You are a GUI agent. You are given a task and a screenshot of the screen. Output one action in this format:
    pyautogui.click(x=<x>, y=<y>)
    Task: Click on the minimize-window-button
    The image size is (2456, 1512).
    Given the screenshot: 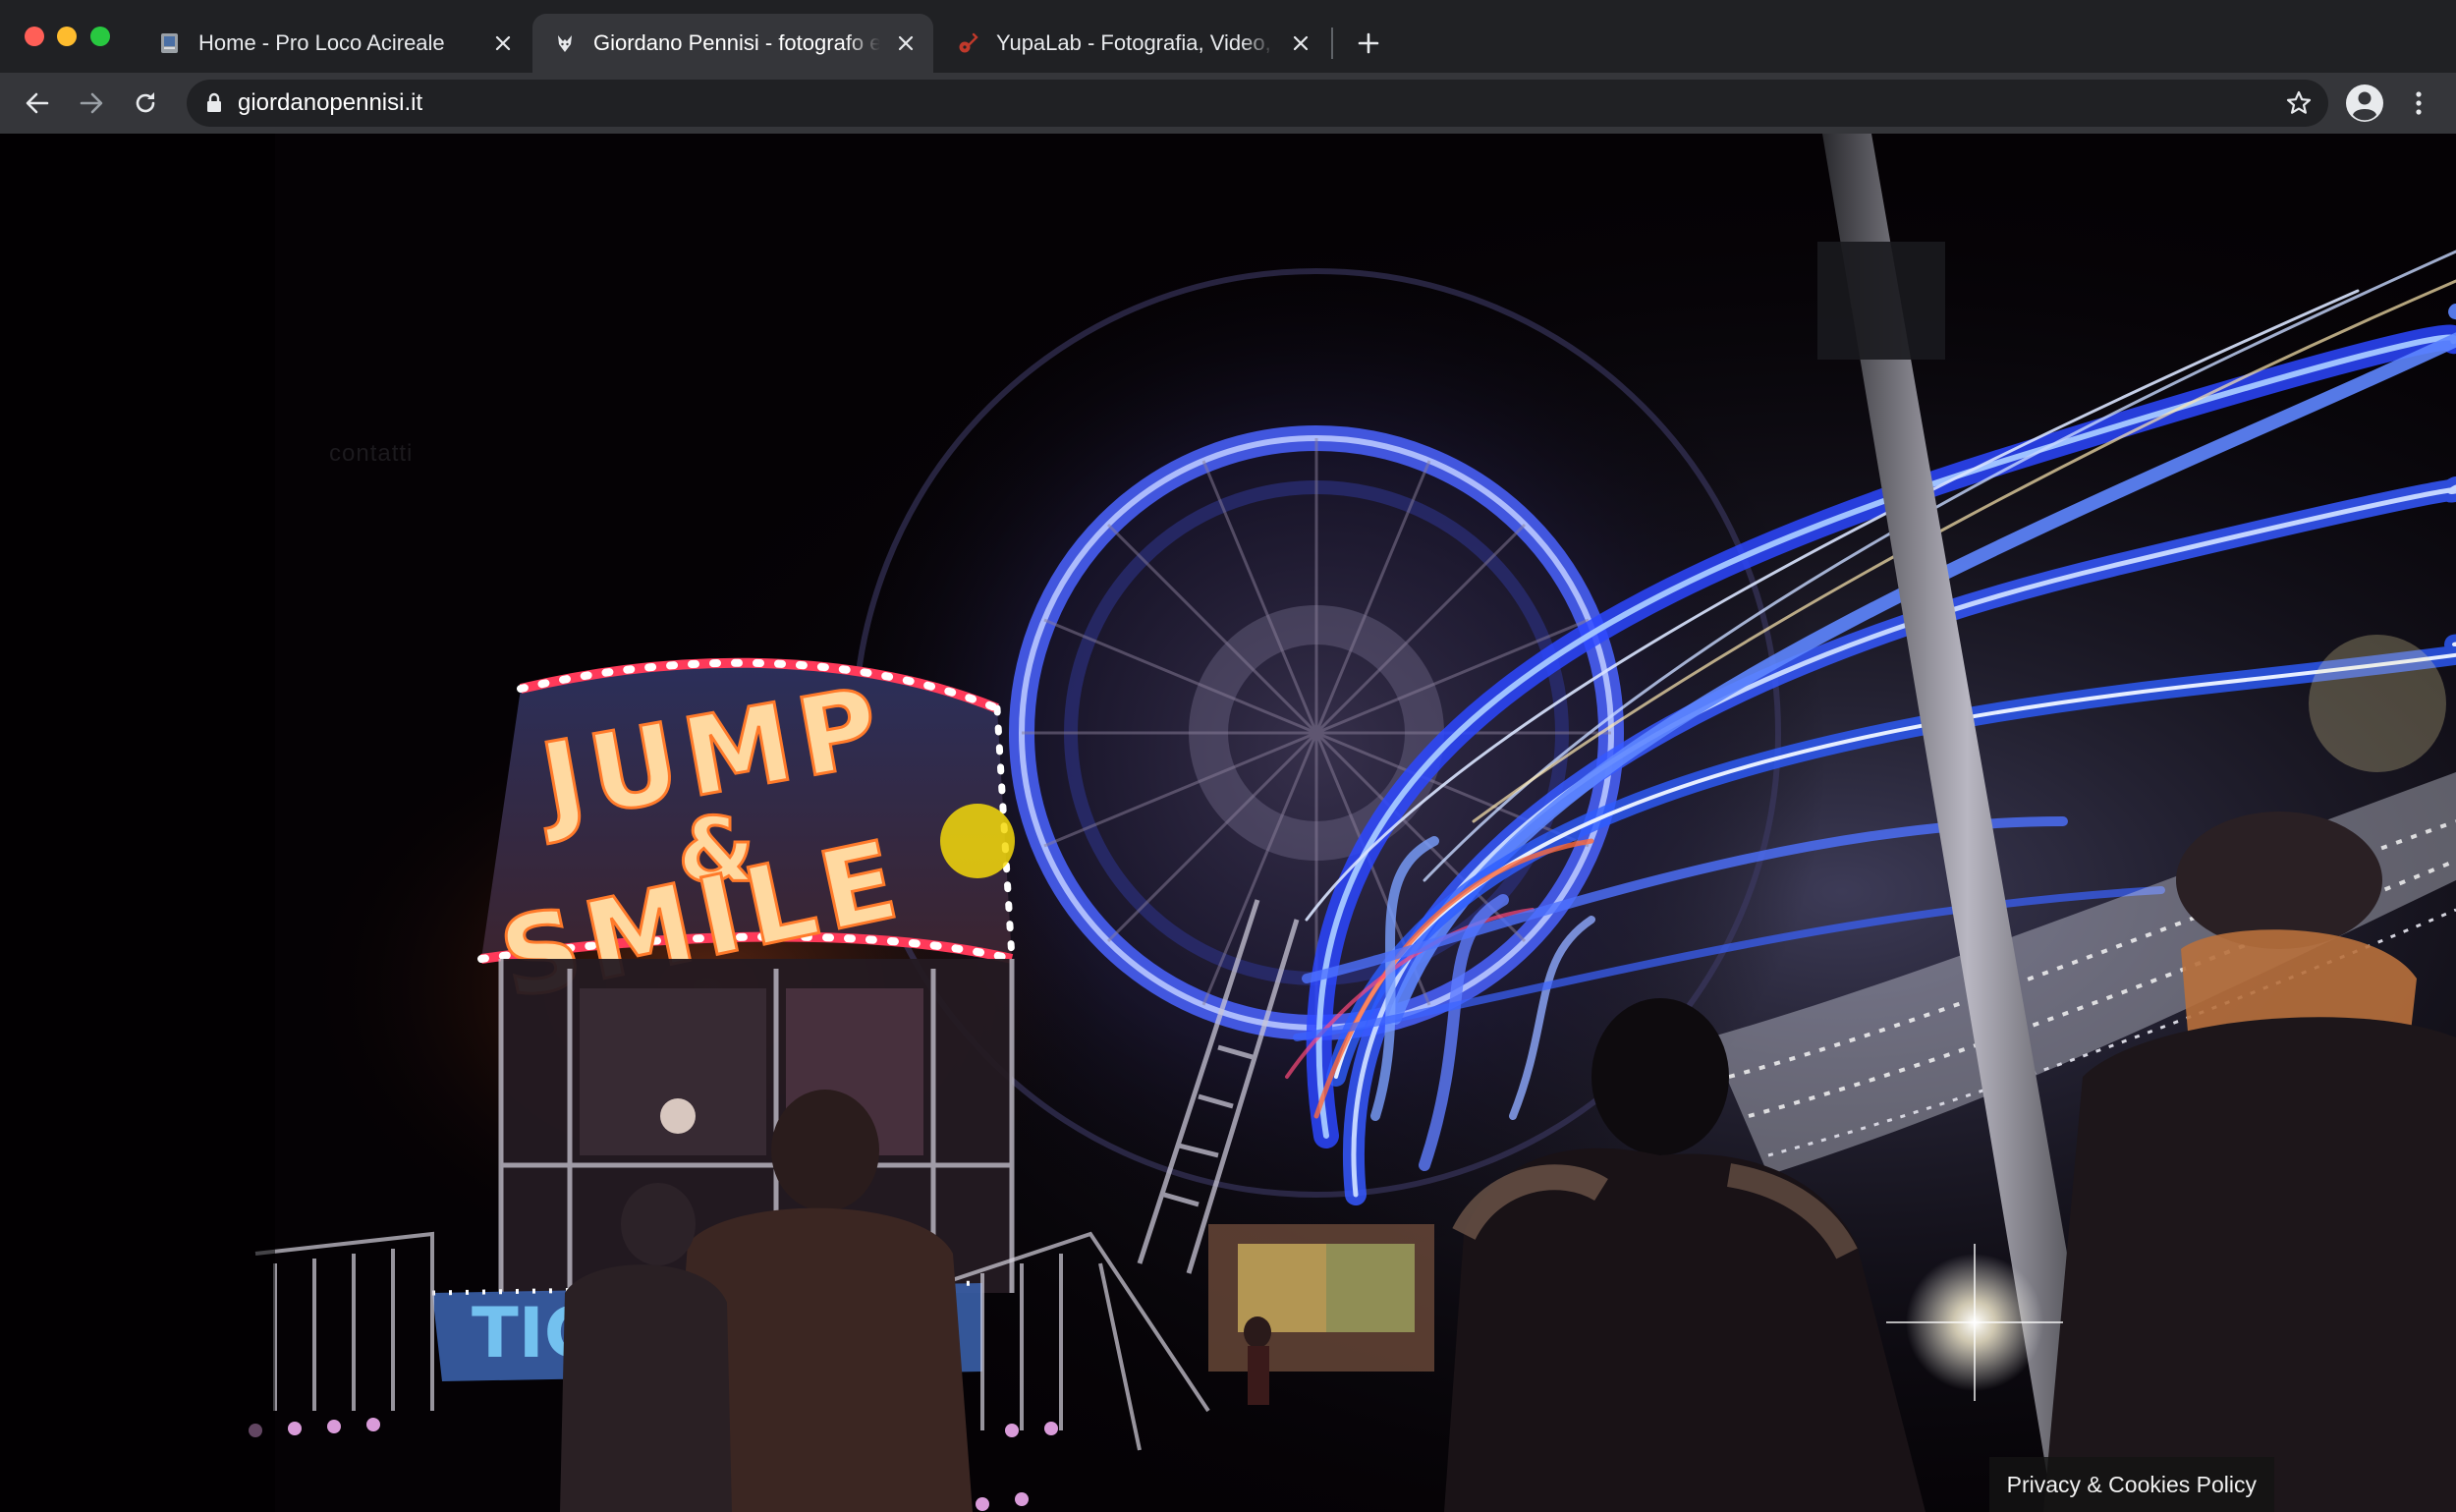 What is the action you would take?
    pyautogui.click(x=67, y=36)
    